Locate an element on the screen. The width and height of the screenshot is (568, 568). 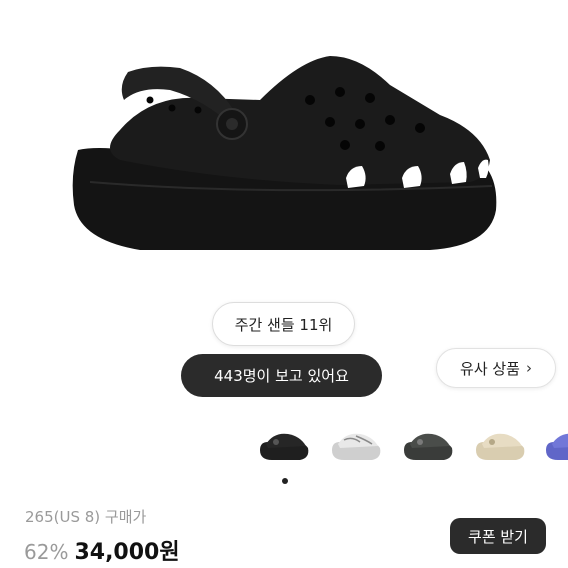
discount-rate: 62% is located at coordinates (46, 552).